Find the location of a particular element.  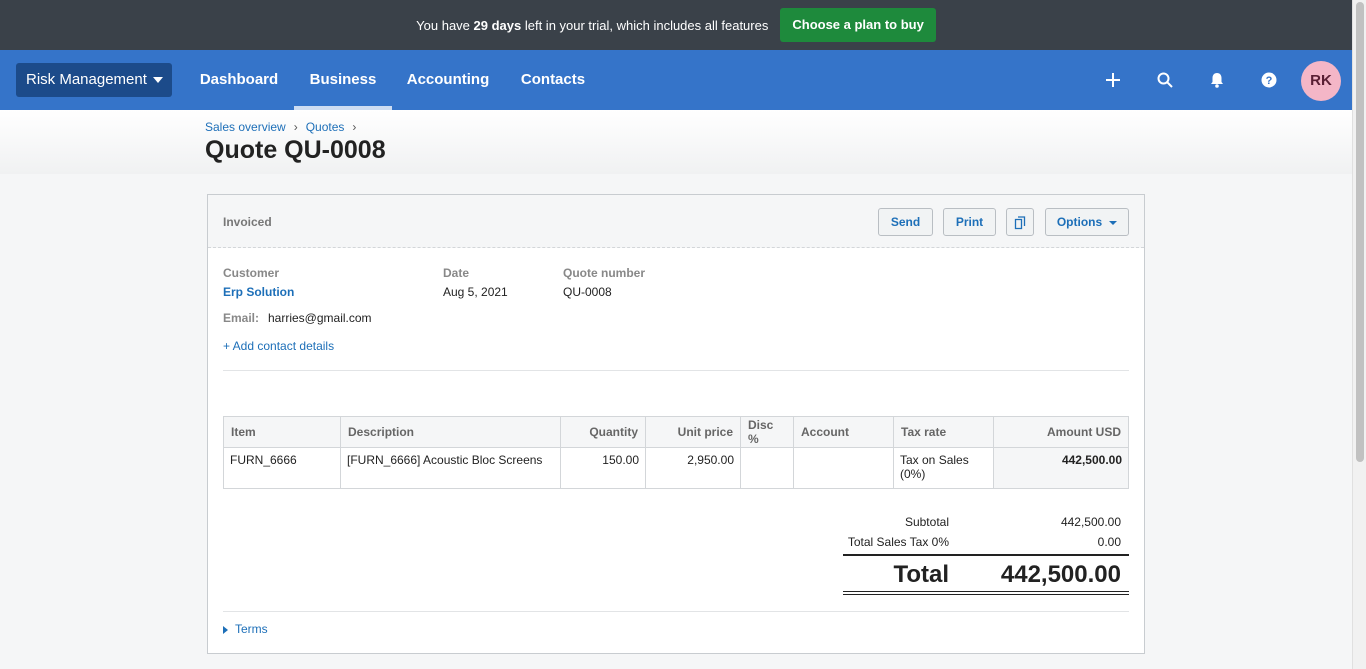

terms-toggle: Terms is located at coordinates (245, 629).